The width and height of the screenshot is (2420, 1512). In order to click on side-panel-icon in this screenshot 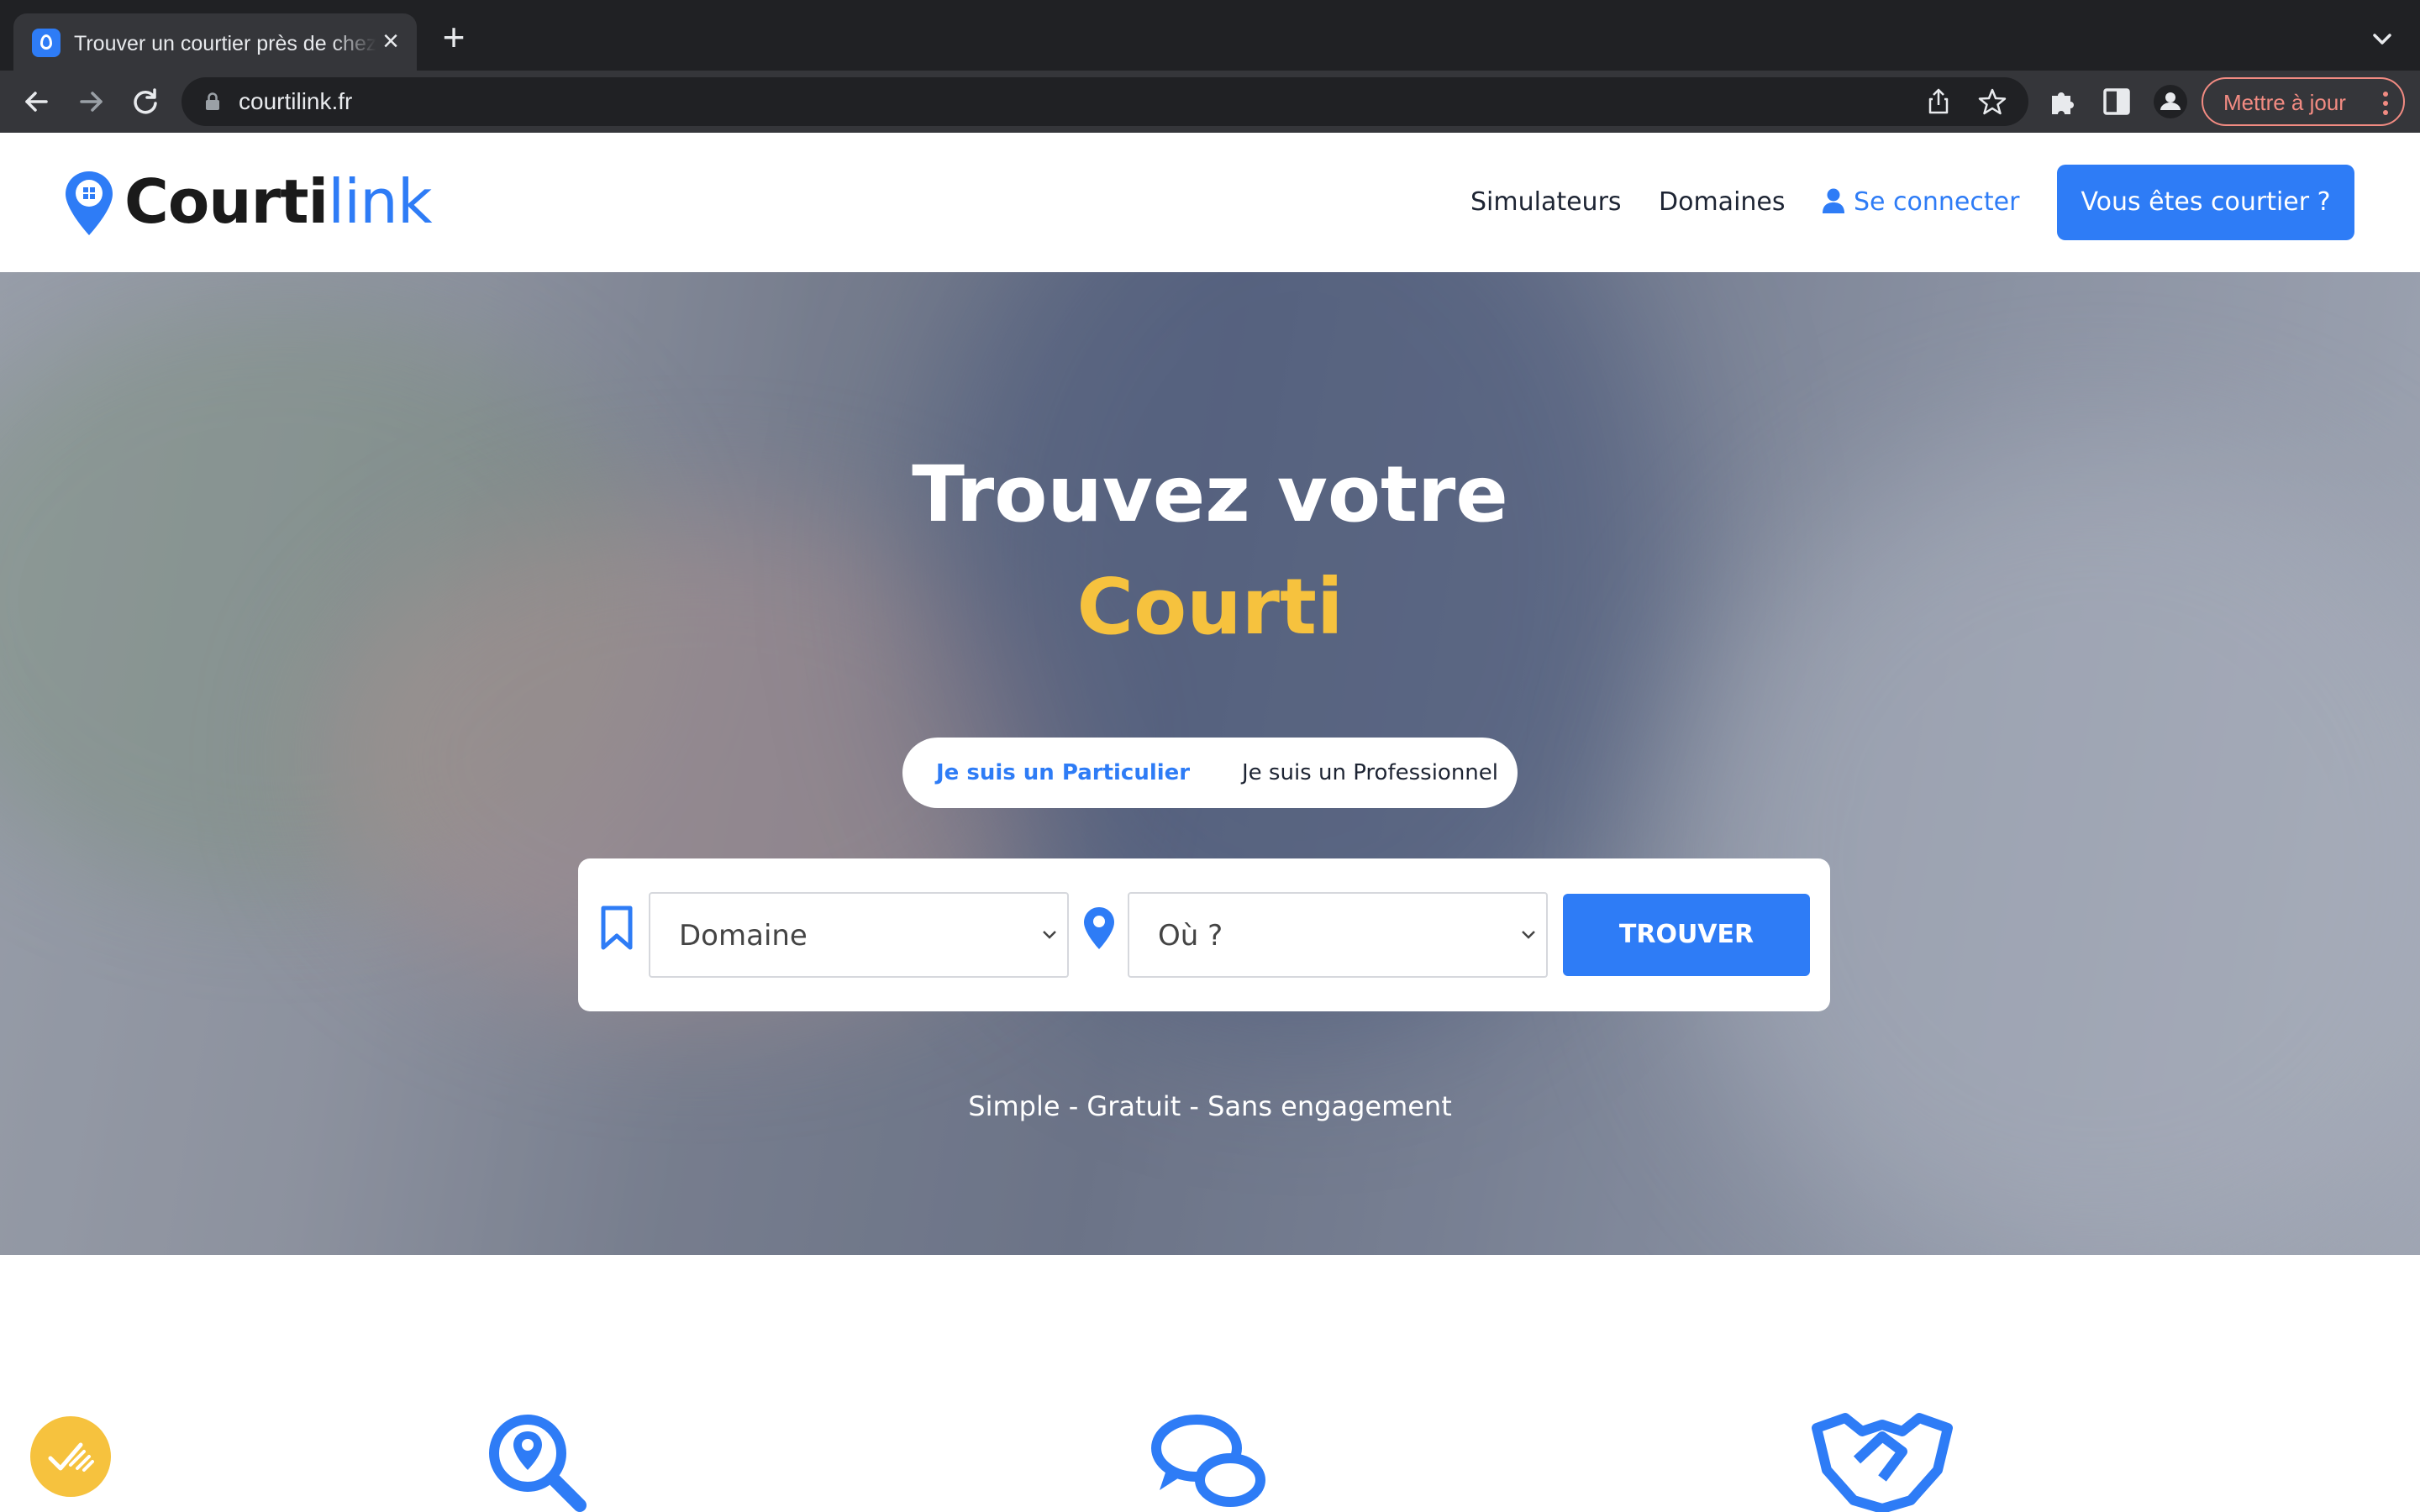, I will do `click(2116, 101)`.